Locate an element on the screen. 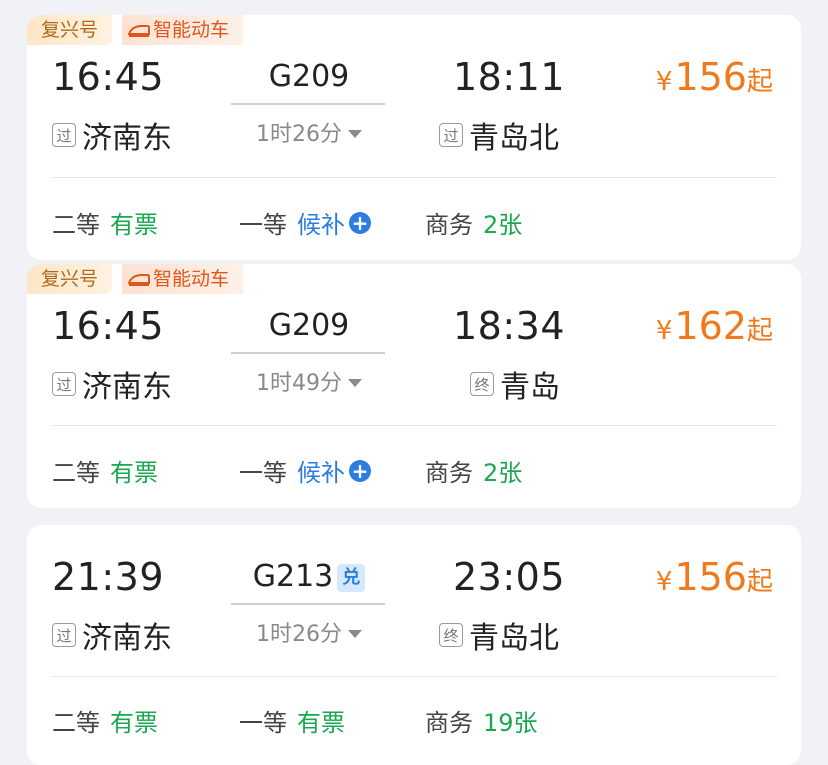 This screenshot has height=765, width=828. arrival-station: 过 青岛北 is located at coordinates (499, 135).